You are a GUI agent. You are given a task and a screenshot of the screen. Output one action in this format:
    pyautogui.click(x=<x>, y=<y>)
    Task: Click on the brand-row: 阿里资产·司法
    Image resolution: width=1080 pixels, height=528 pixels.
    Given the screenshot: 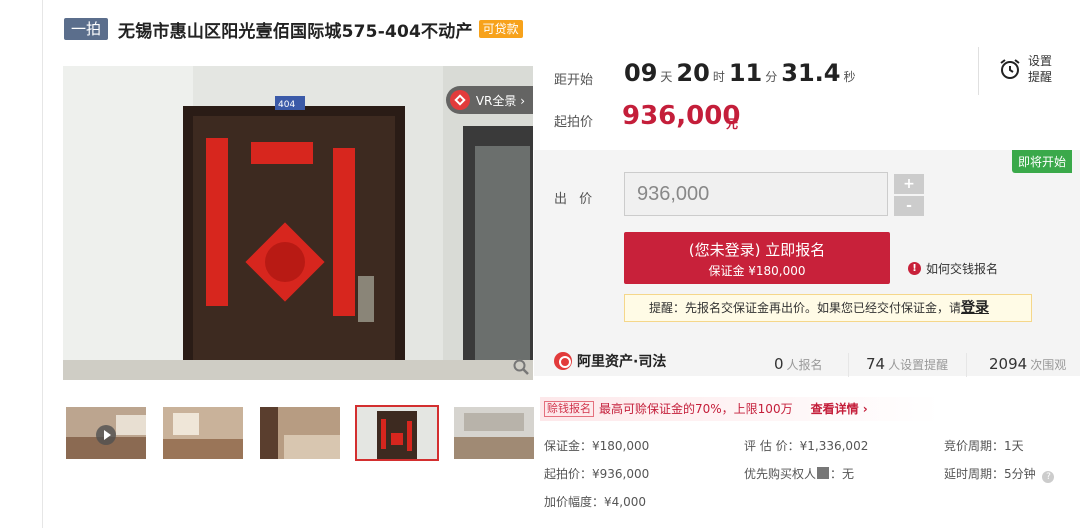 What is the action you would take?
    pyautogui.click(x=610, y=361)
    